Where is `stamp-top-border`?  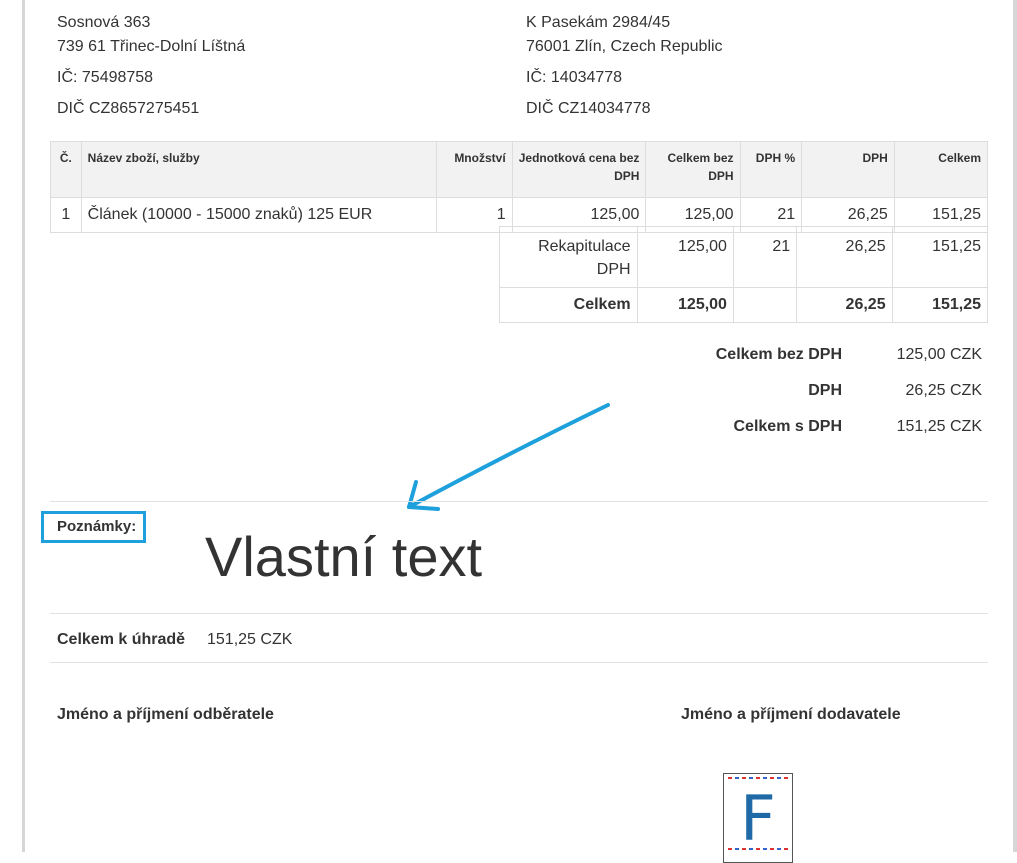
stamp-top-border is located at coordinates (758, 778).